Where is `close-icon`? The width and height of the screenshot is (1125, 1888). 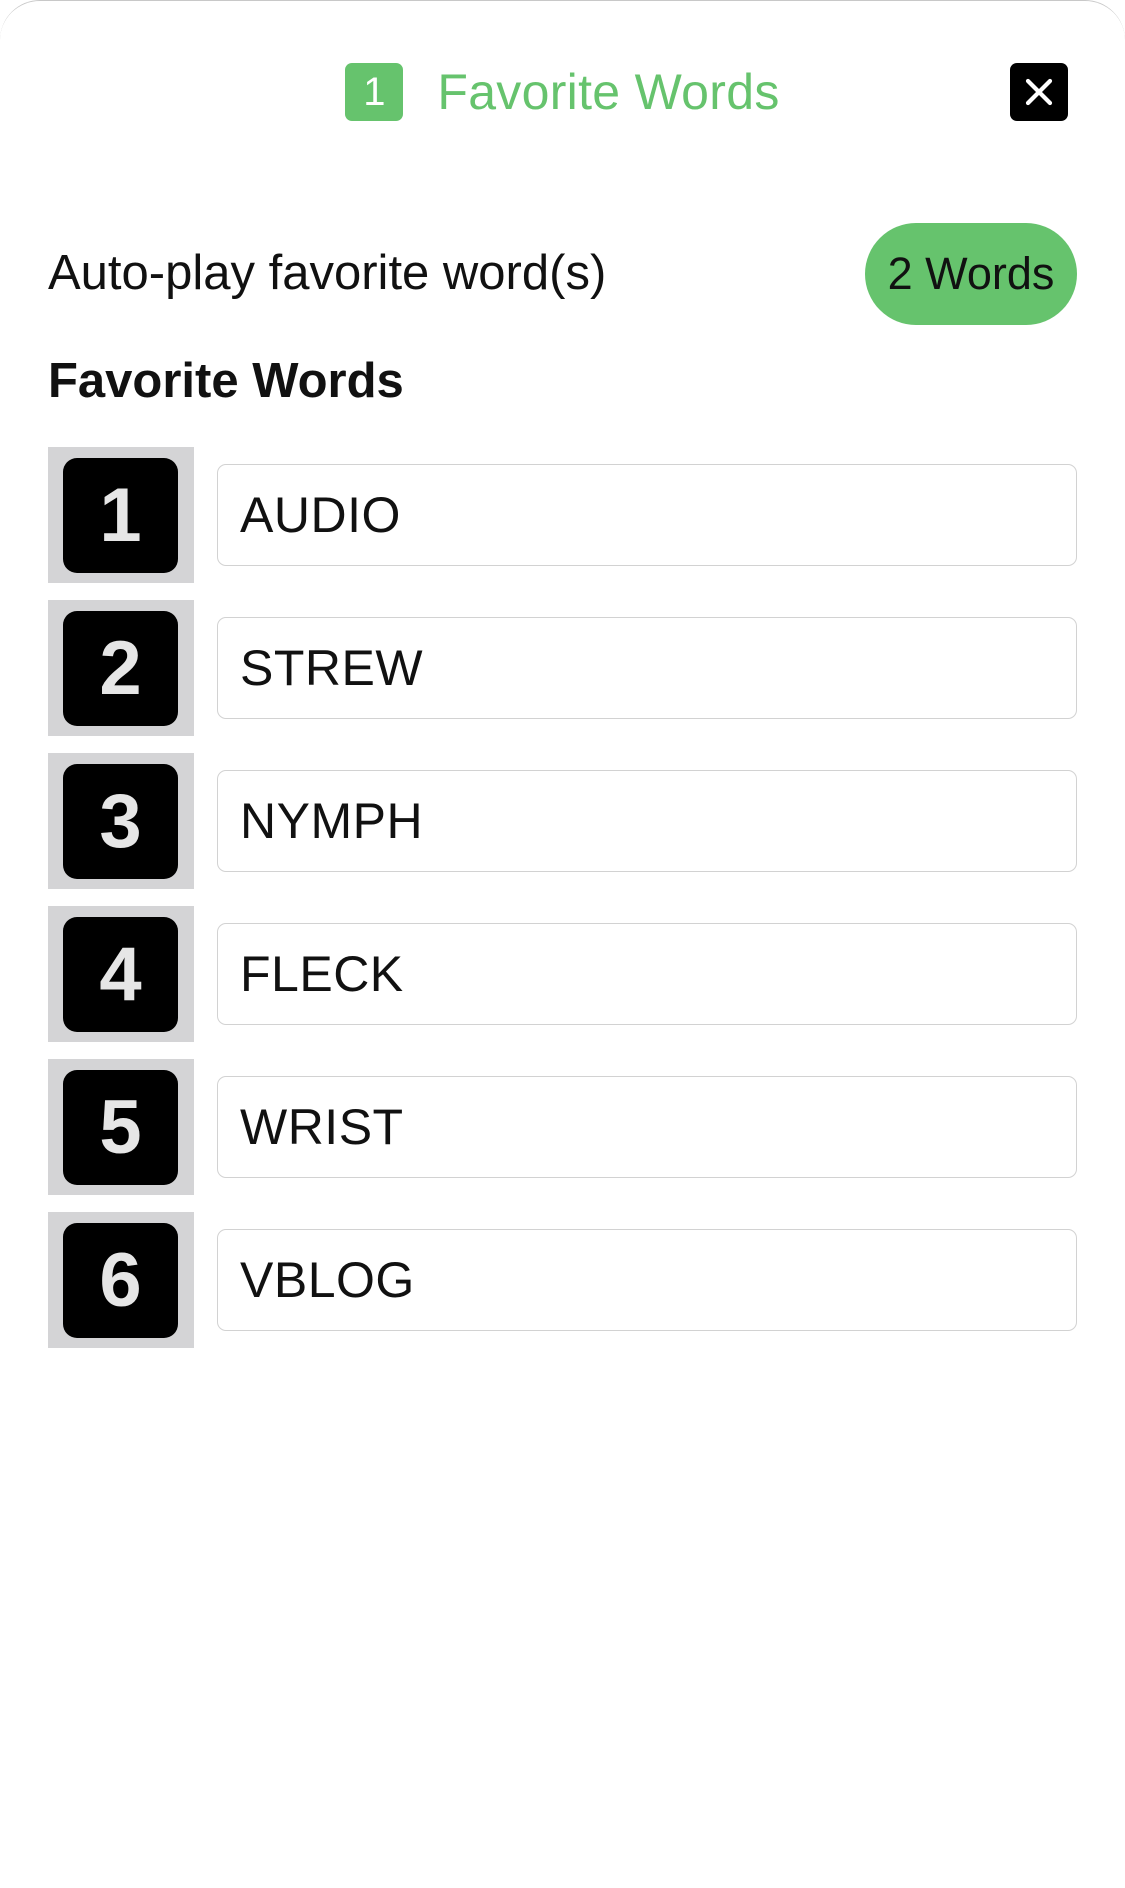
close-icon is located at coordinates (1039, 92).